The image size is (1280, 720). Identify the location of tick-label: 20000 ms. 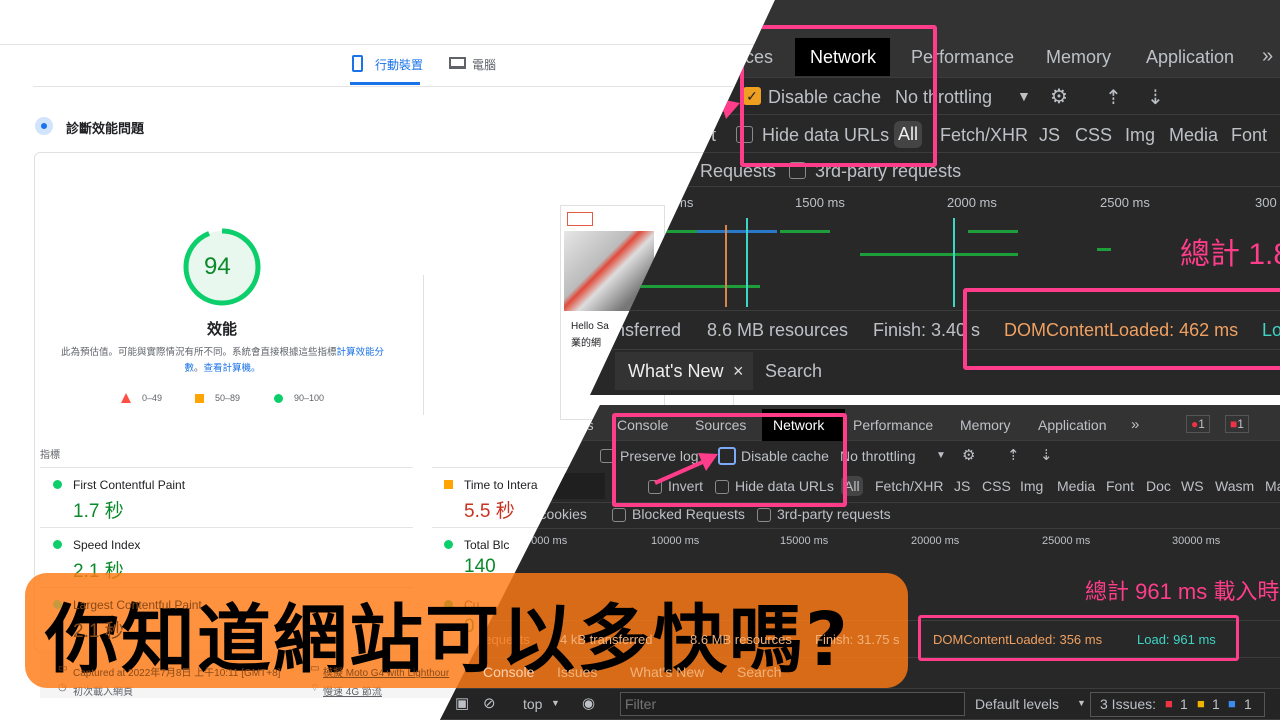
(935, 541).